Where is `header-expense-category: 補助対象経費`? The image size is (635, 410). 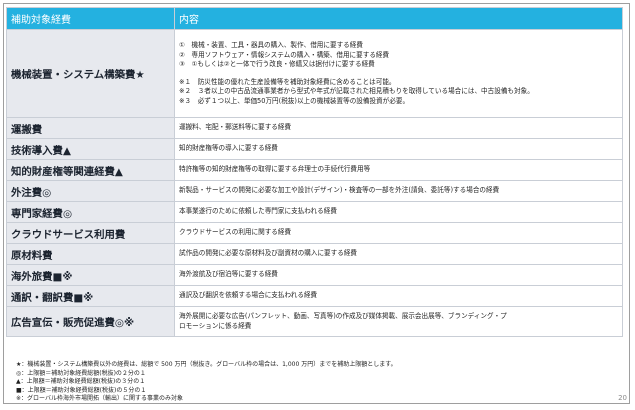
header-expense-category: 補助対象経費 is located at coordinates (90, 18).